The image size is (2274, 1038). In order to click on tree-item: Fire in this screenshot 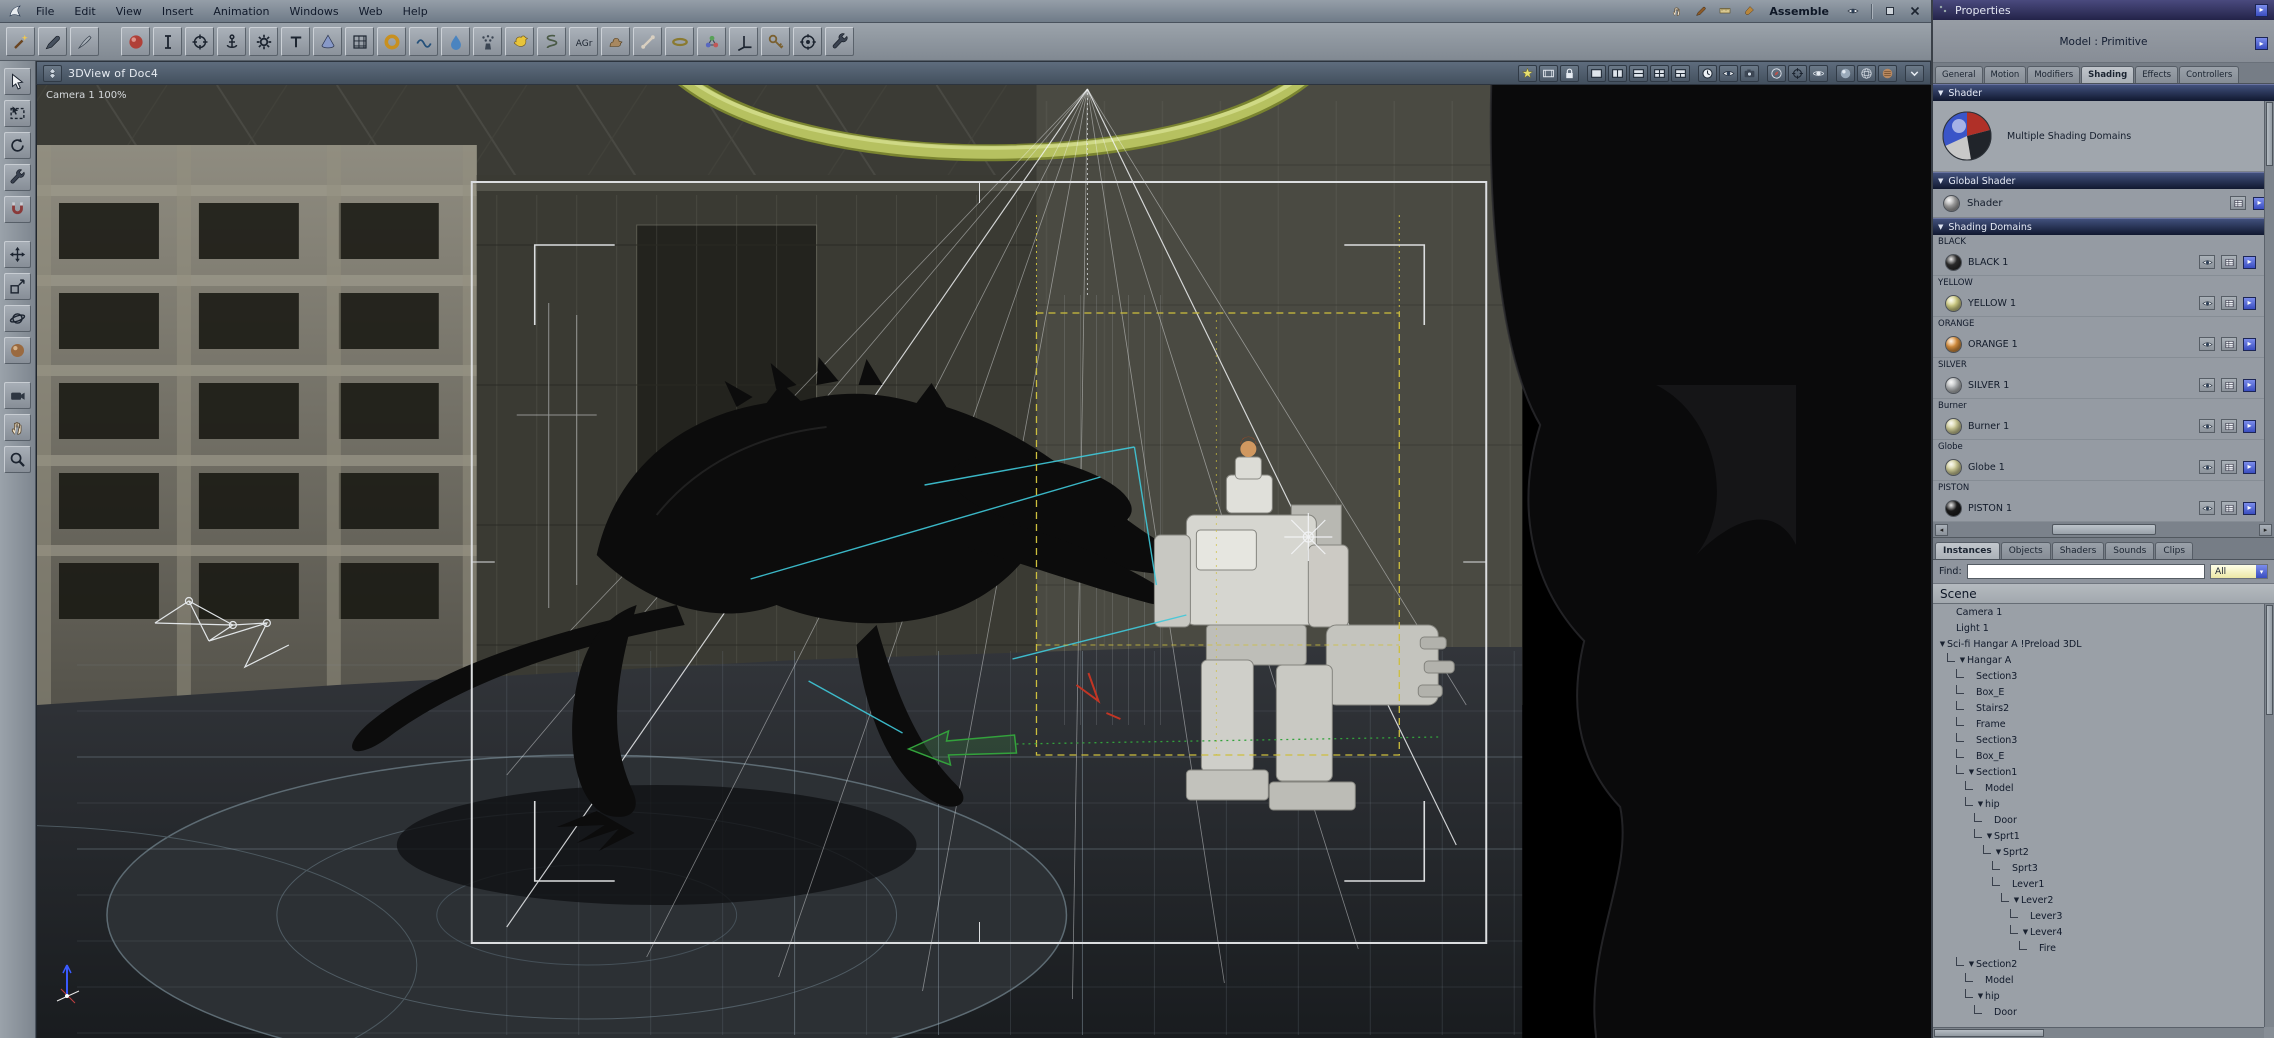, I will do `click(2098, 948)`.